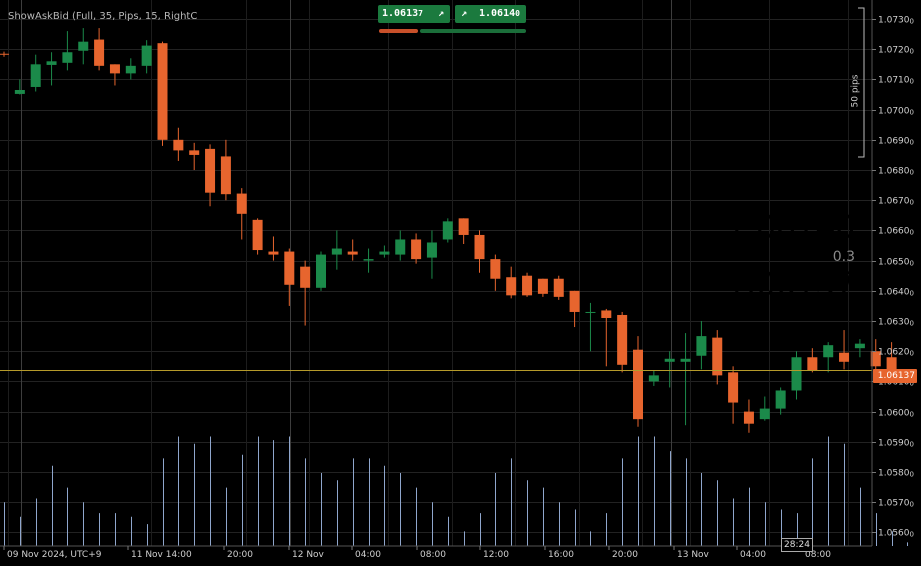 The image size is (921, 566). I want to click on sell-button: 1.06137 ↗, so click(414, 14).